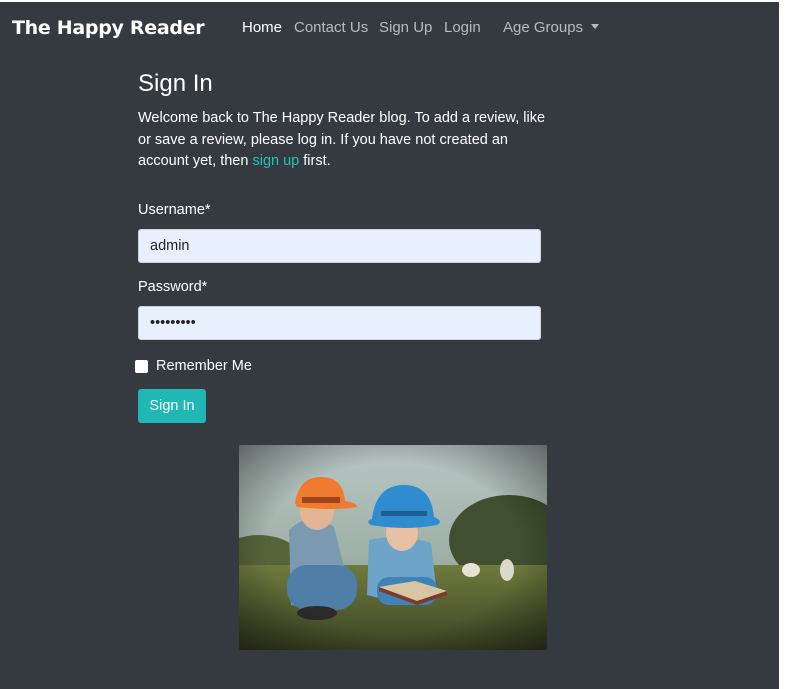 Image resolution: width=785 pixels, height=689 pixels. Describe the element at coordinates (405, 27) in the screenshot. I see `nav-sign-up: Sign Up` at that location.